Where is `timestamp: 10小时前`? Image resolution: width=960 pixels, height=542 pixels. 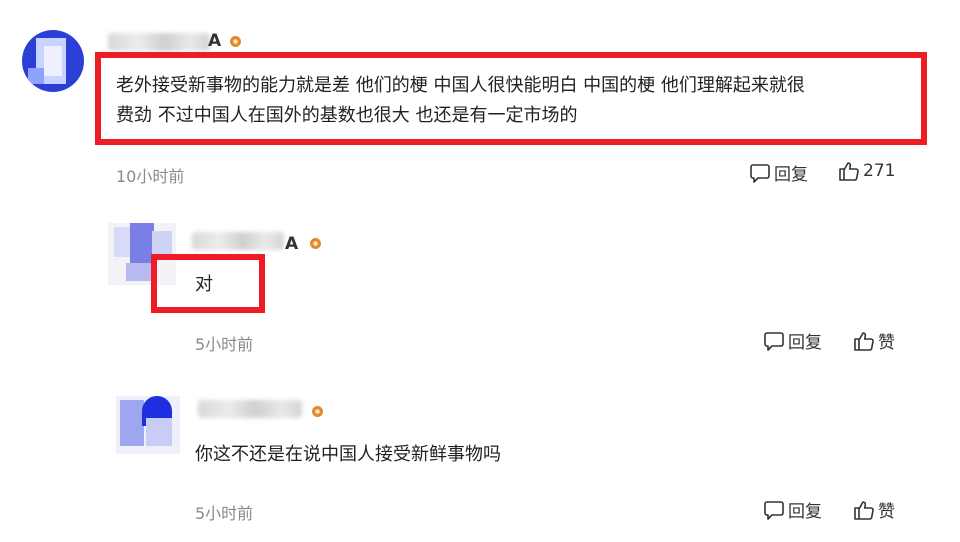
timestamp: 10小时前 is located at coordinates (150, 176).